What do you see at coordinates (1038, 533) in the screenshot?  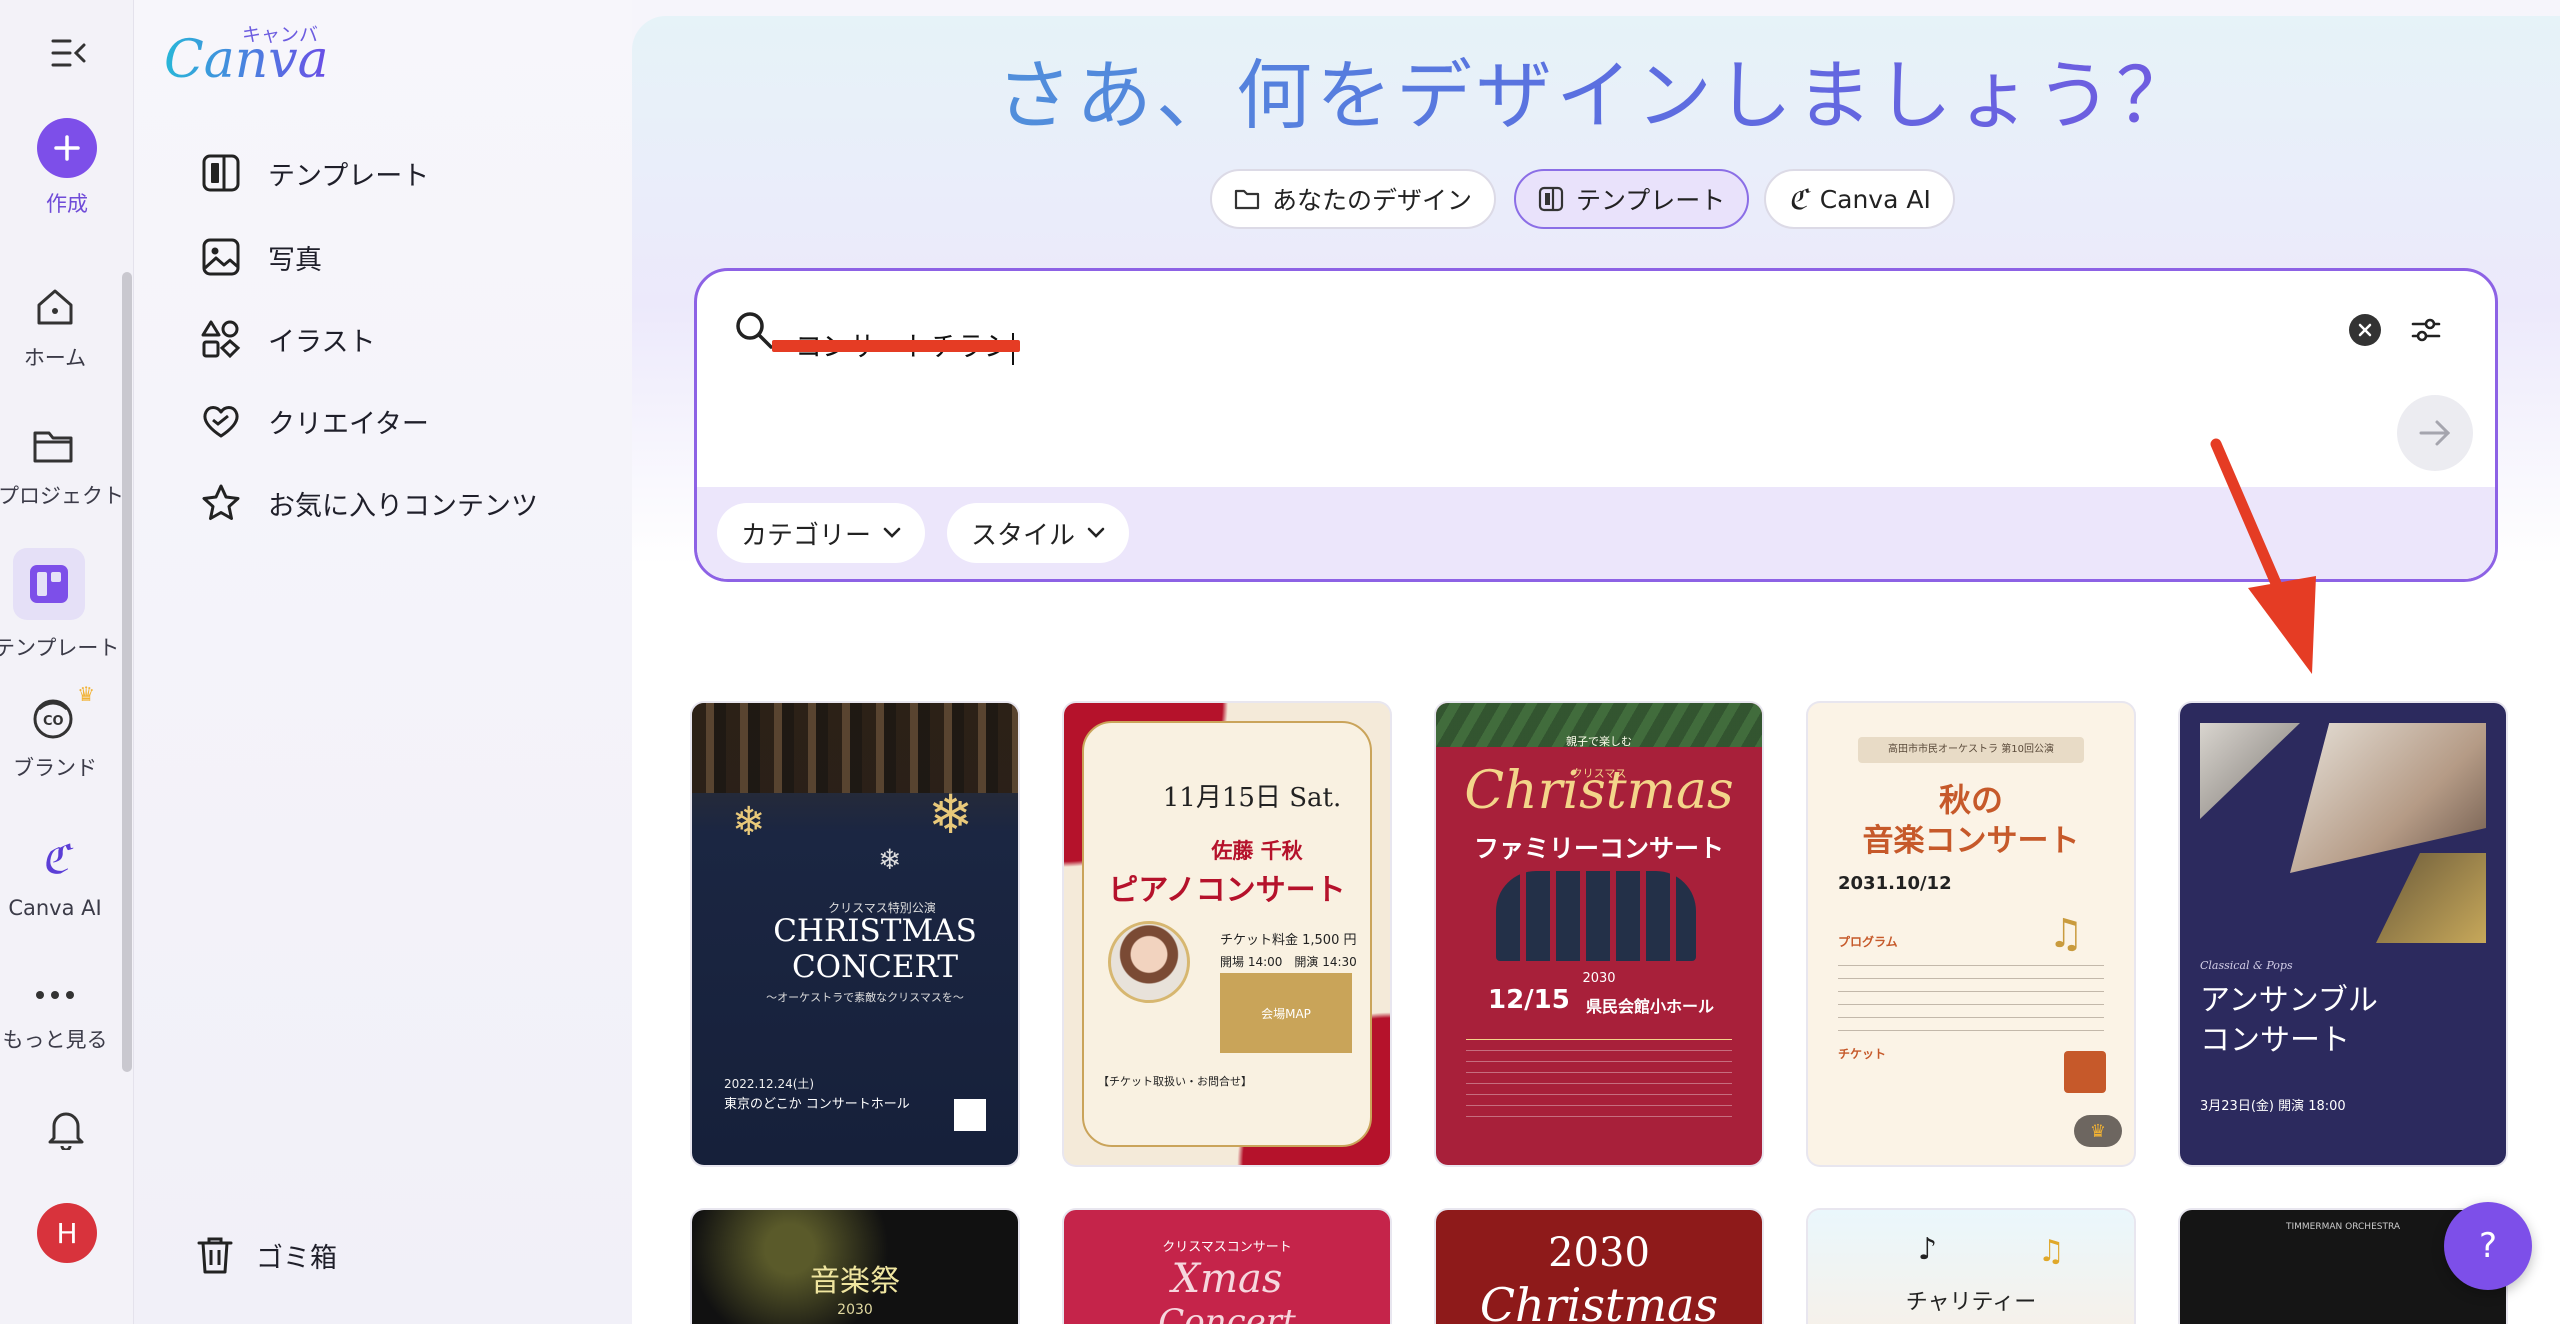 I see `style-filter-dropdown: スタイル` at bounding box center [1038, 533].